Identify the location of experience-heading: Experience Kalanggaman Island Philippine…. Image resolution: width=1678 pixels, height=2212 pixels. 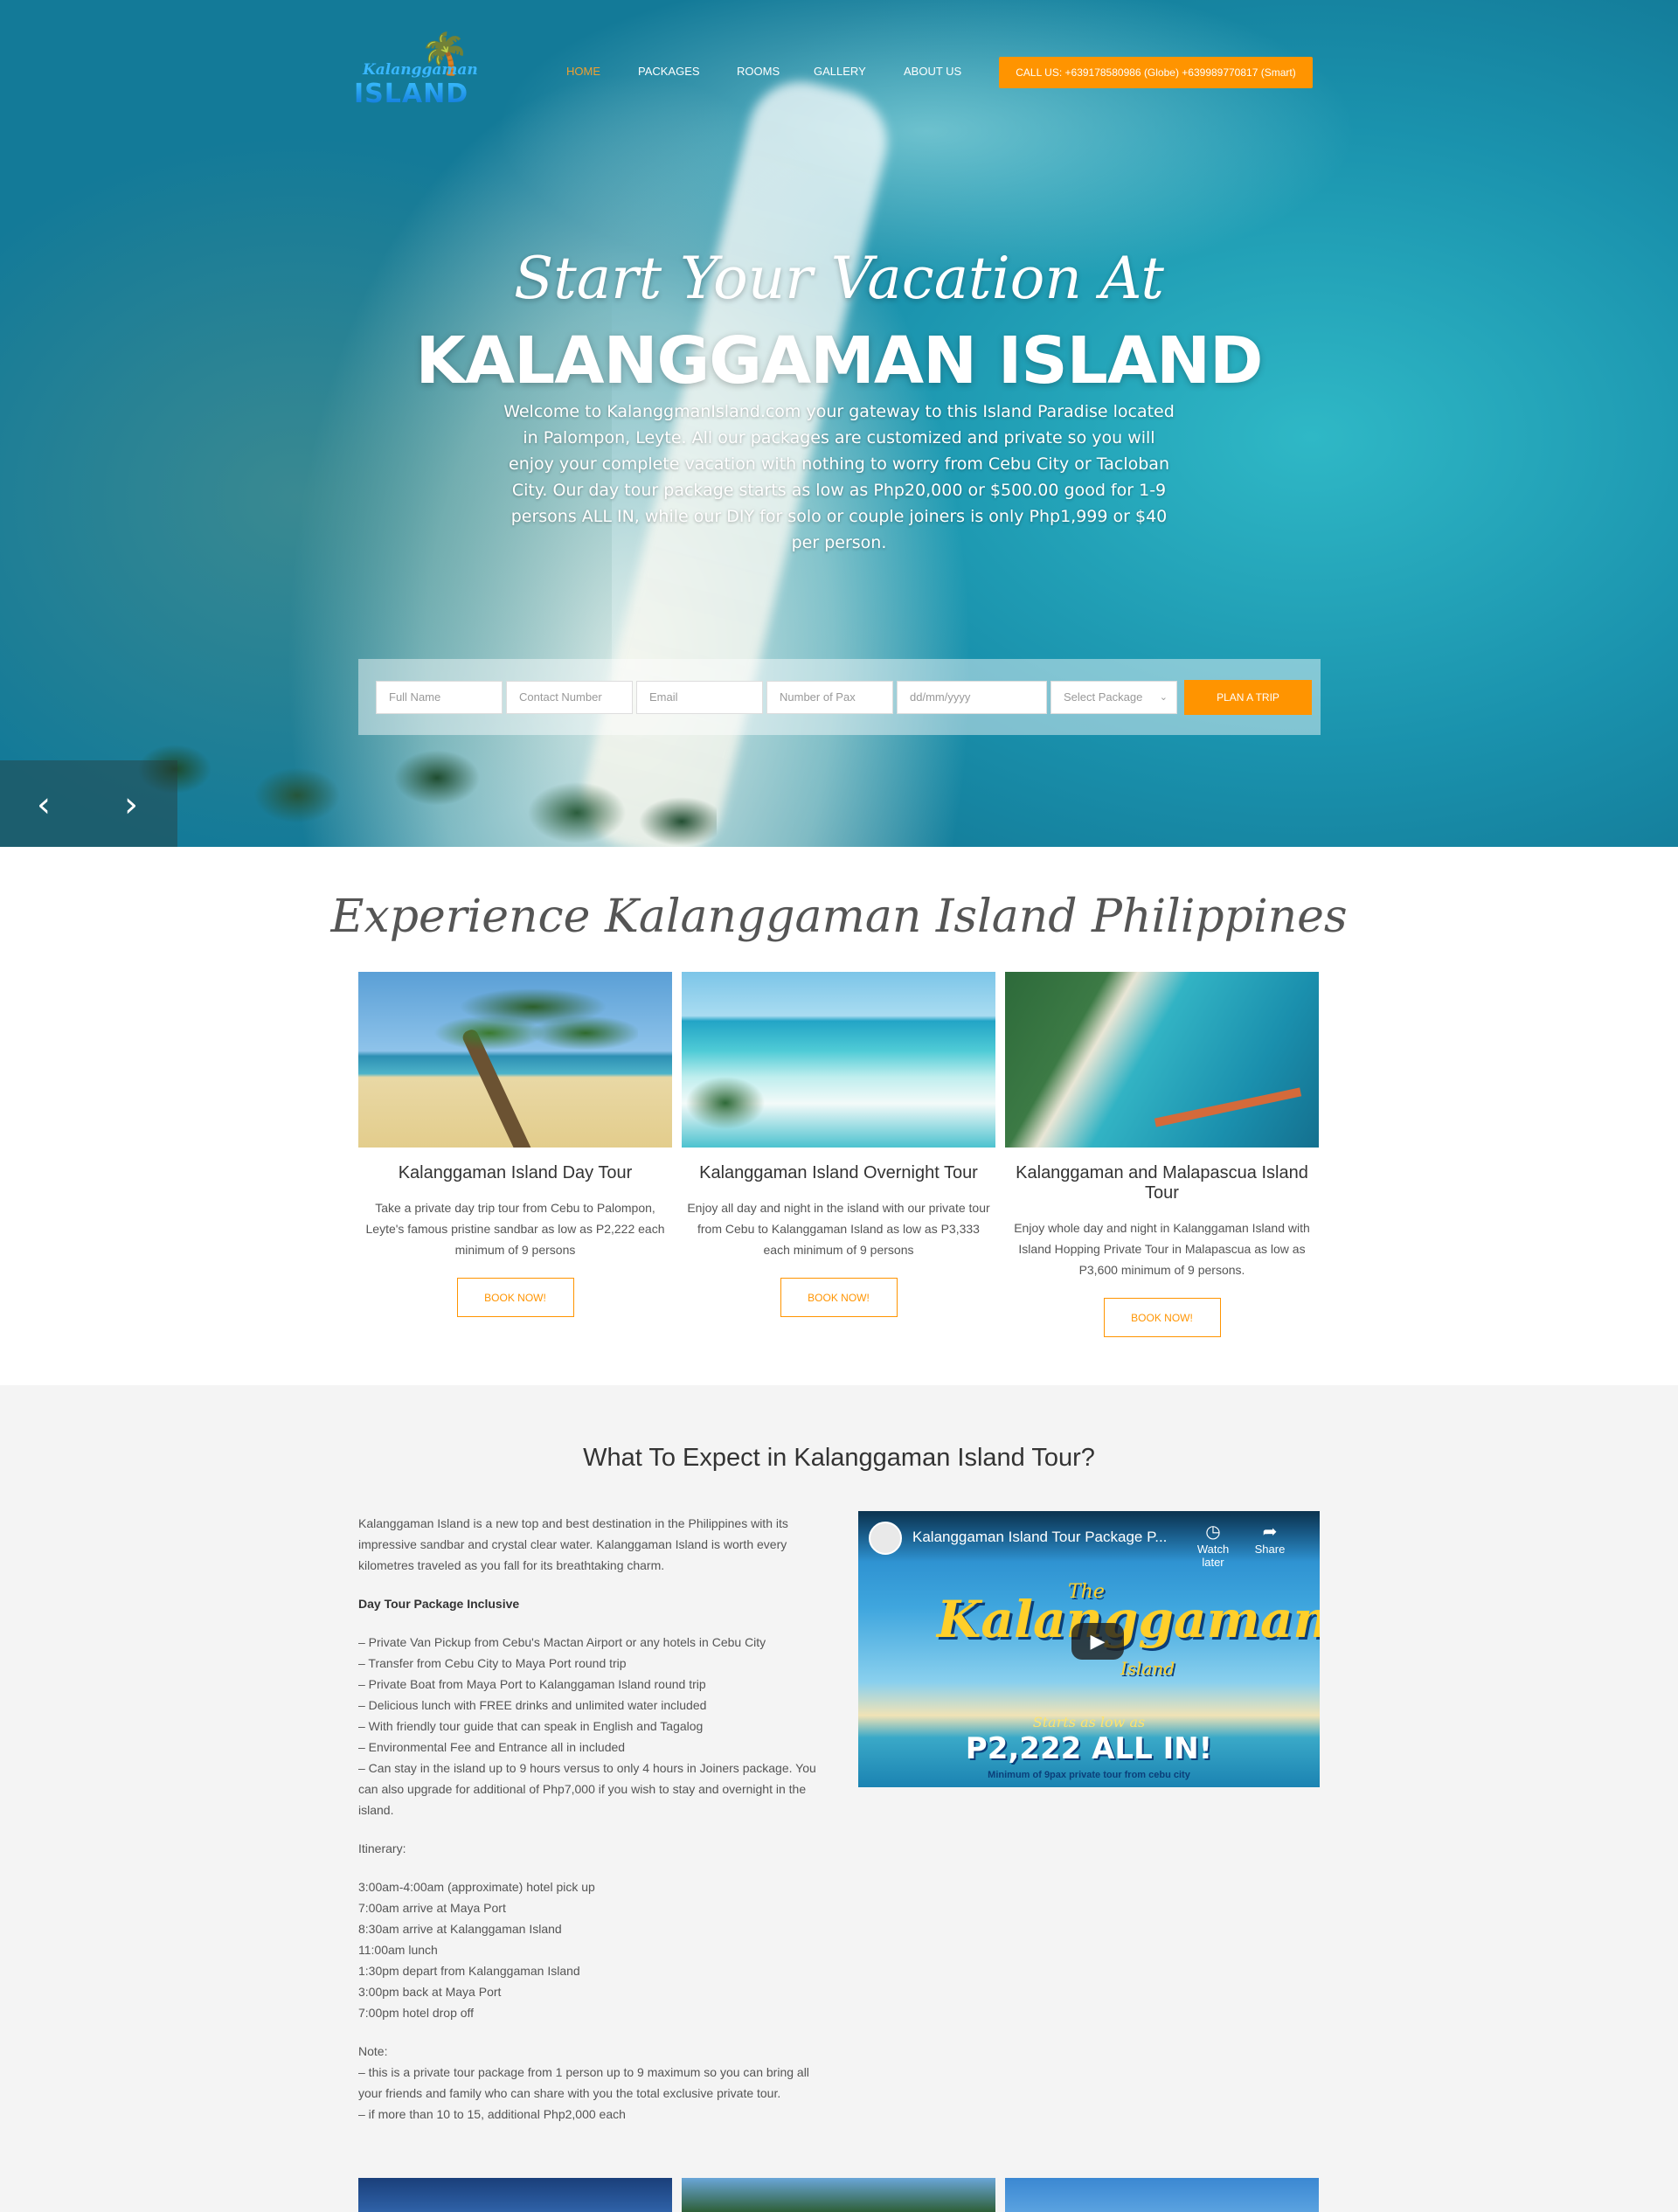
(839, 917).